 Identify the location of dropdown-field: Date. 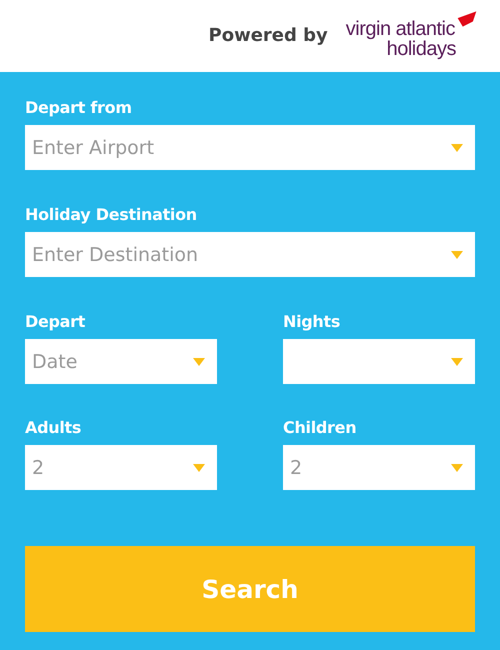
(121, 361).